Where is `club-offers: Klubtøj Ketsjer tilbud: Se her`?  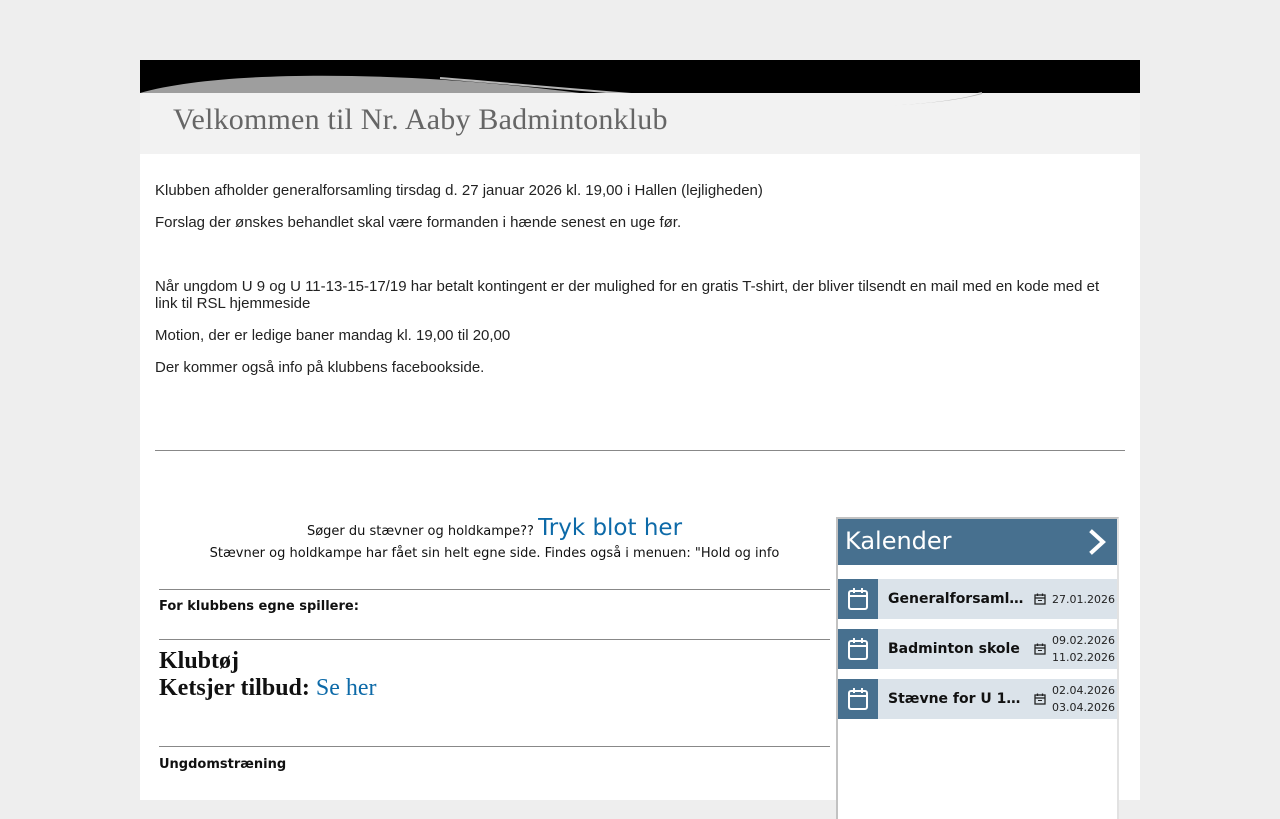 club-offers: Klubtøj Ketsjer tilbud: Se her is located at coordinates (494, 675).